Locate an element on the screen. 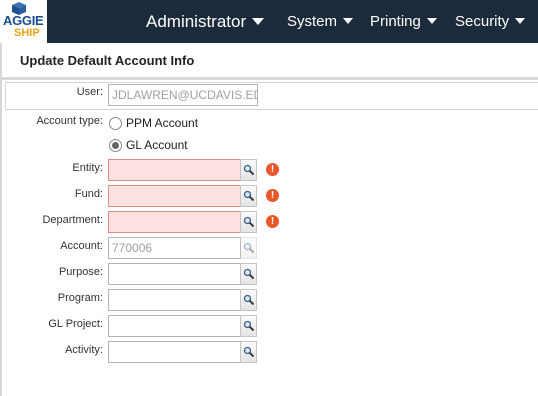 This screenshot has width=538, height=396. fund-lookup-button is located at coordinates (248, 196).